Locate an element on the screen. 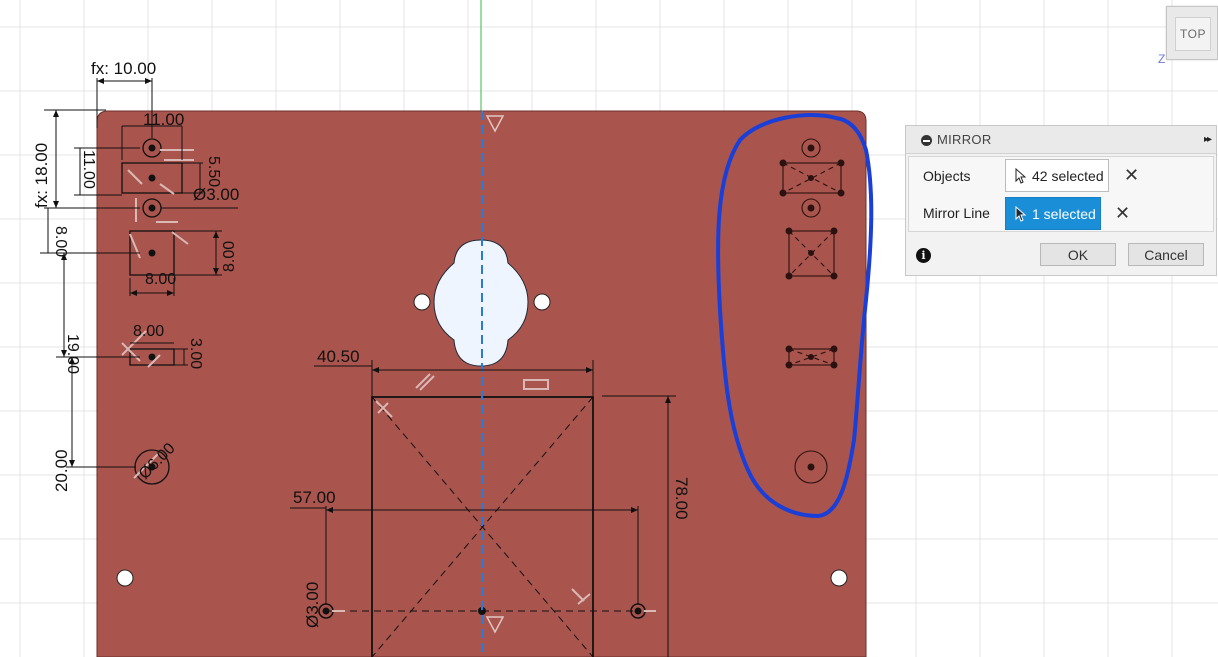 Image resolution: width=1218 pixels, height=657 pixels. dim-diameter-3-top: Ø3.00 is located at coordinates (216, 194).